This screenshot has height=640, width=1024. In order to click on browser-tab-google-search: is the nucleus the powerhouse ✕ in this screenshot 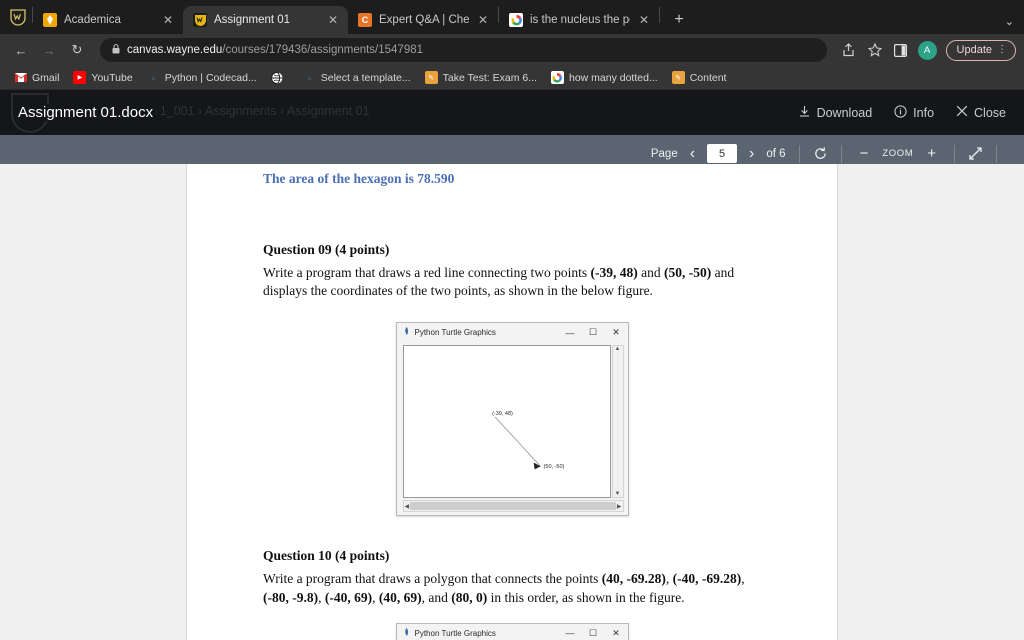, I will do `click(579, 20)`.